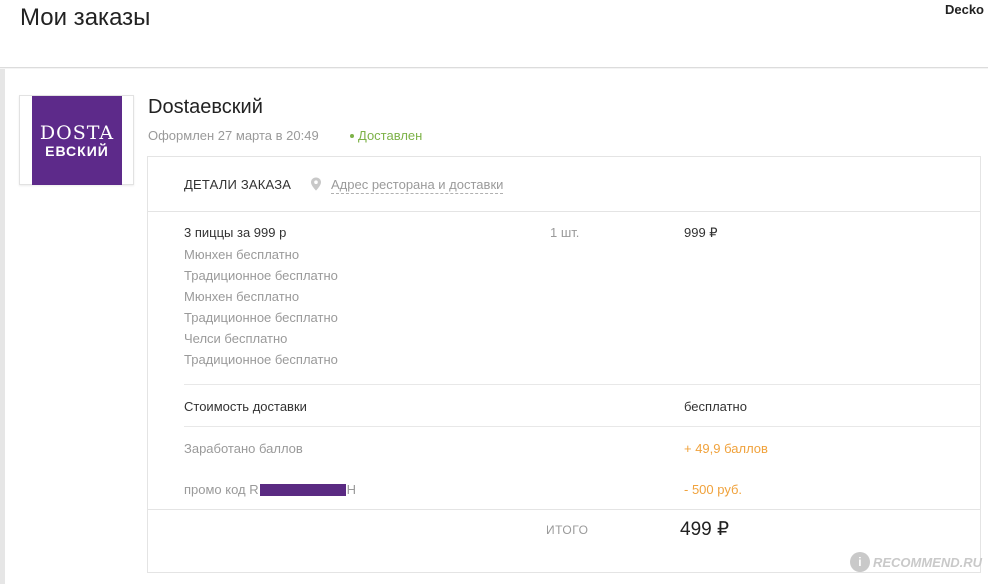 The height and width of the screenshot is (584, 988). I want to click on site-watermark: i RECOMMEND.RU, so click(915, 562).